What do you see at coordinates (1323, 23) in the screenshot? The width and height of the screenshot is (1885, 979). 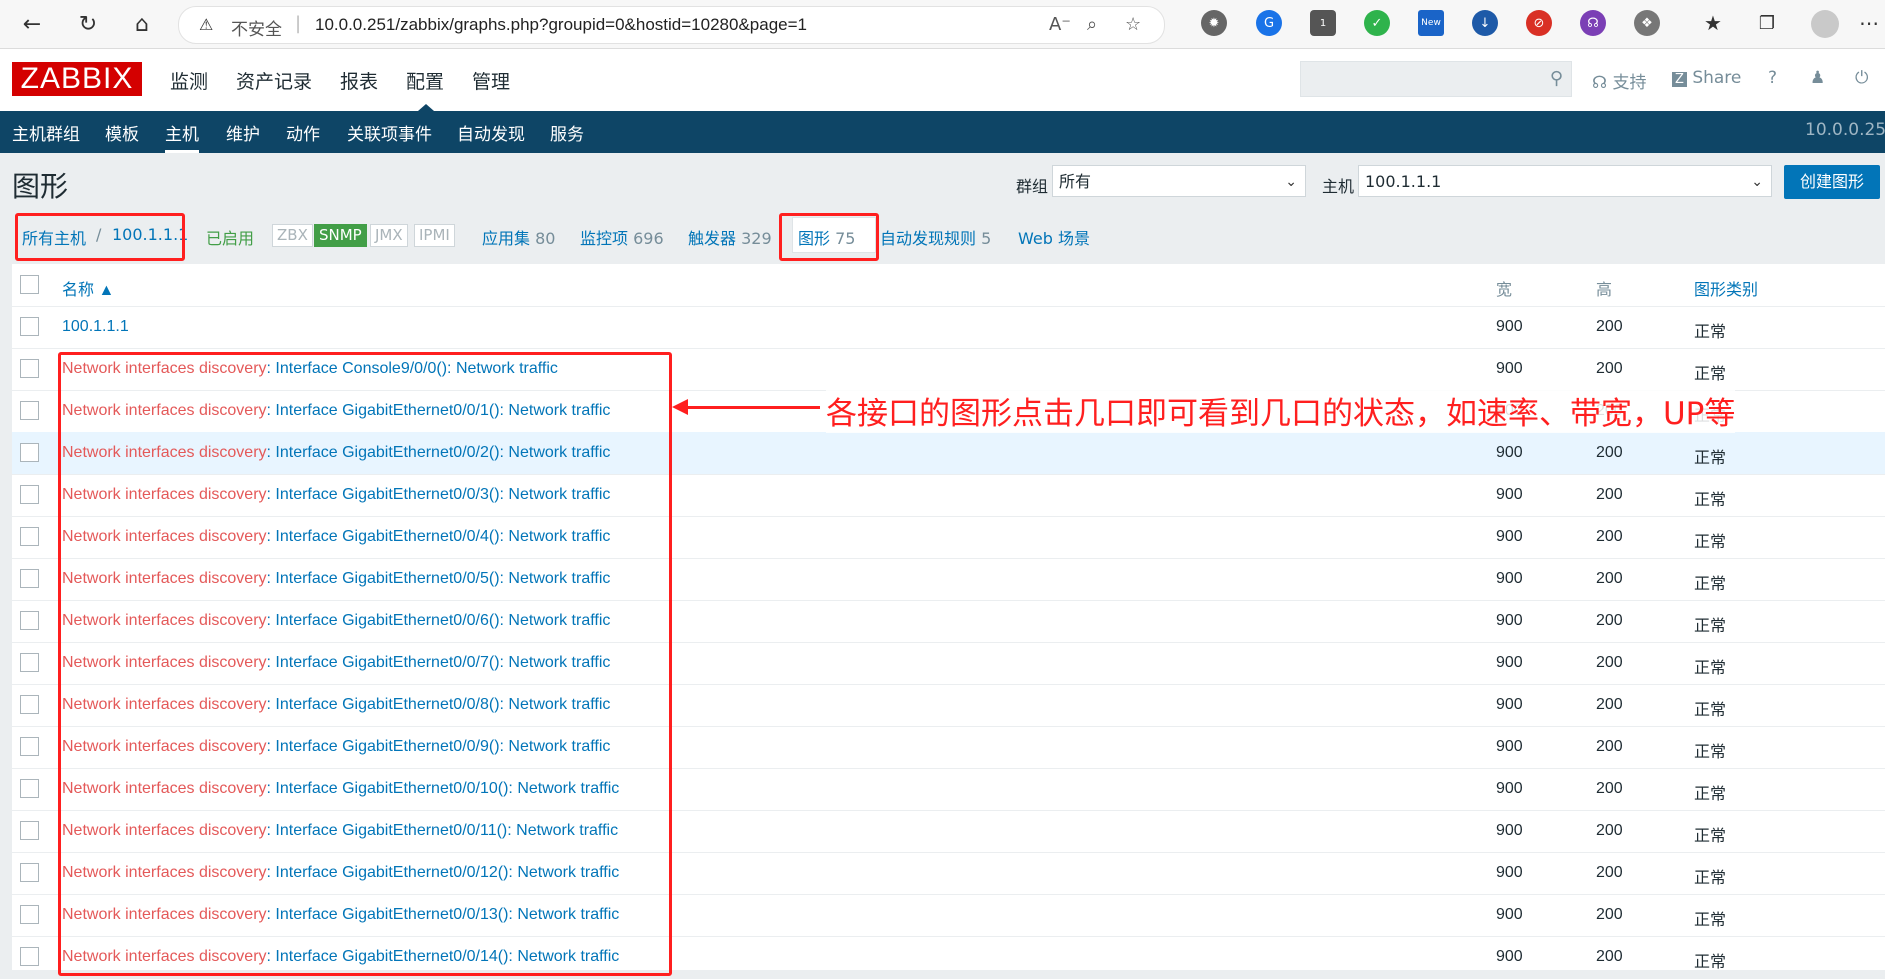 I see `extension-en-icon: 1` at bounding box center [1323, 23].